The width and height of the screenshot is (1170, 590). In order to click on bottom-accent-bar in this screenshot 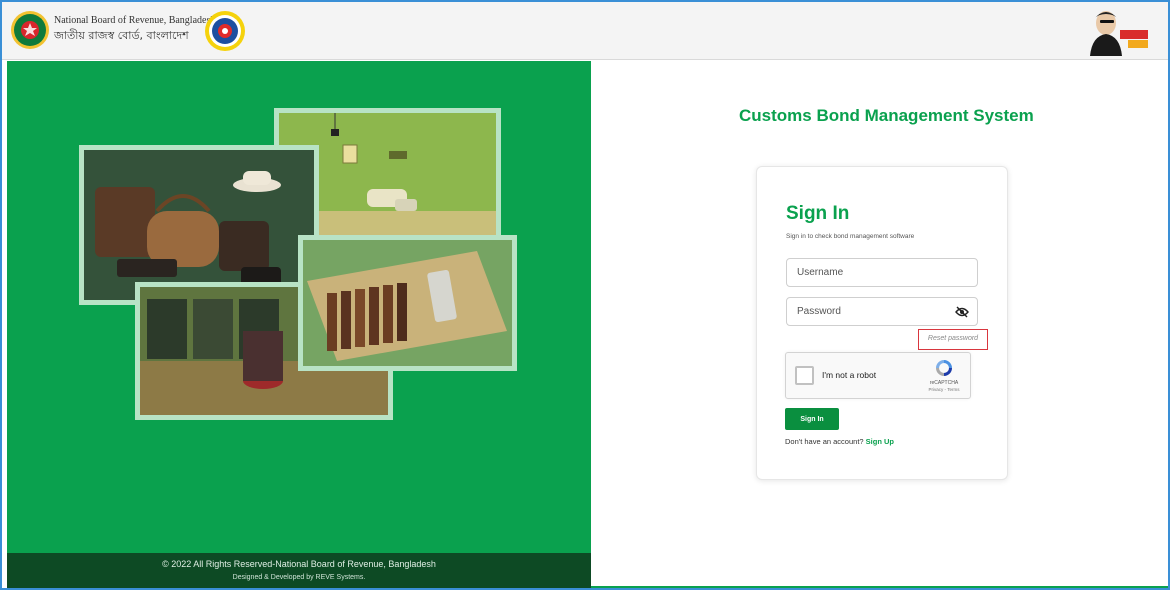, I will do `click(879, 587)`.